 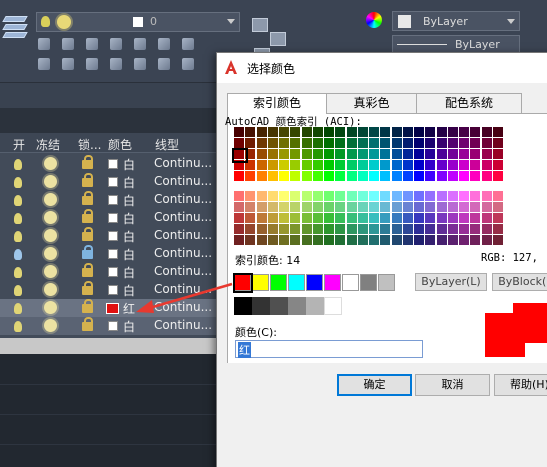 I want to click on help-button: 帮助(H), so click(x=520, y=385).